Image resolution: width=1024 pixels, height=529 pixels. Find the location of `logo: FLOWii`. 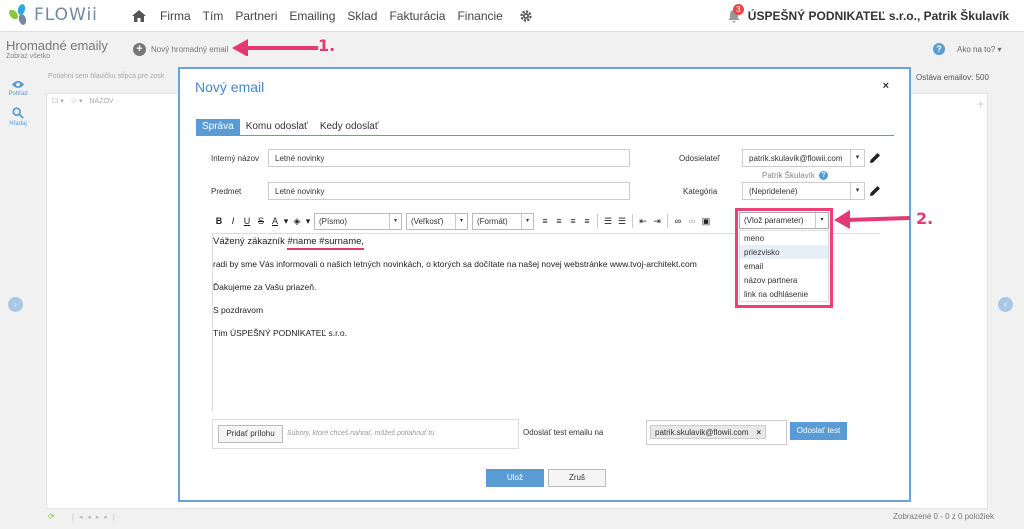

logo: FLOWii is located at coordinates (52, 14).